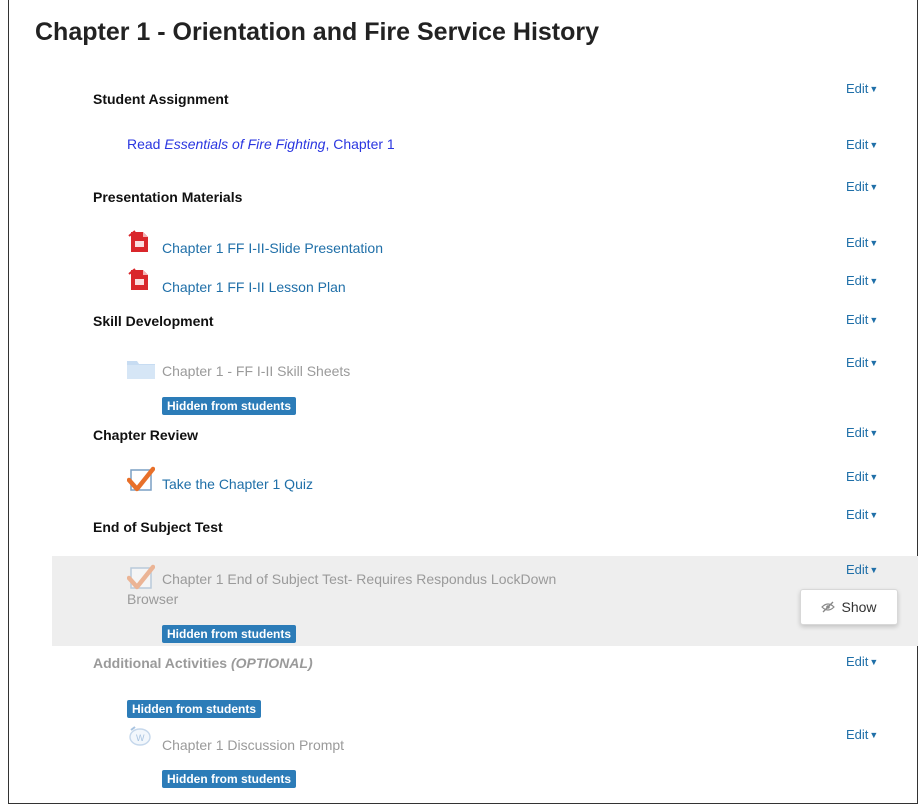 Image resolution: width=920 pixels, height=806 pixels. Describe the element at coordinates (256, 371) in the screenshot. I see `activity-link-skill-sheets: Chapter 1 - FF I-II Skill Sheets` at that location.